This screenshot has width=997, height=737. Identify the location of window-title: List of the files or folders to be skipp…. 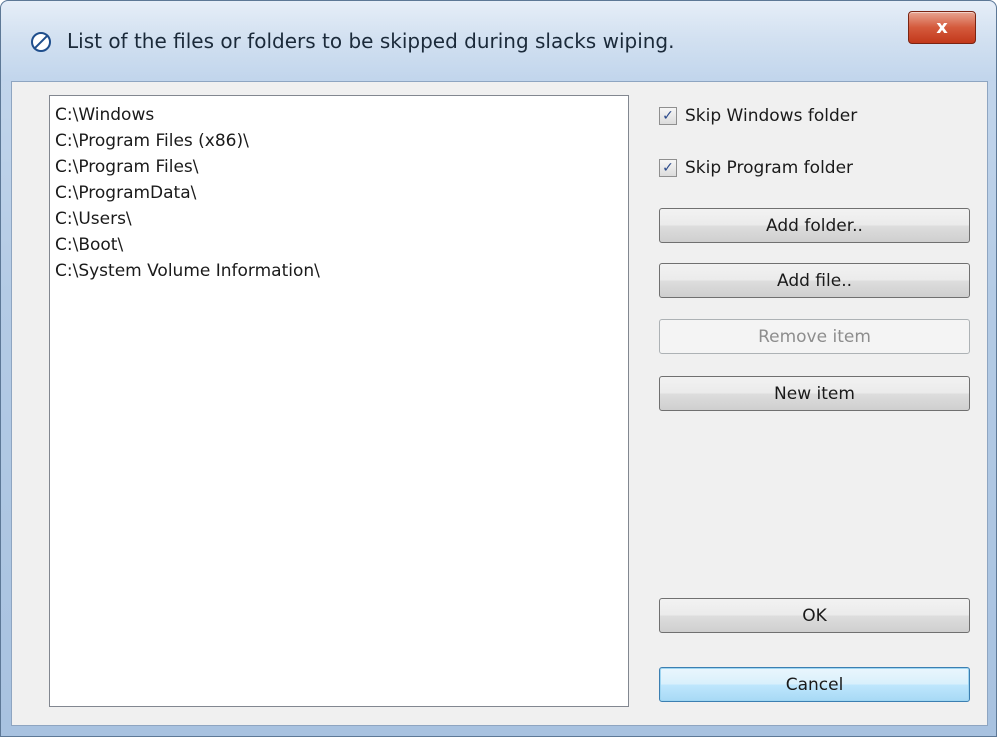
(371, 41).